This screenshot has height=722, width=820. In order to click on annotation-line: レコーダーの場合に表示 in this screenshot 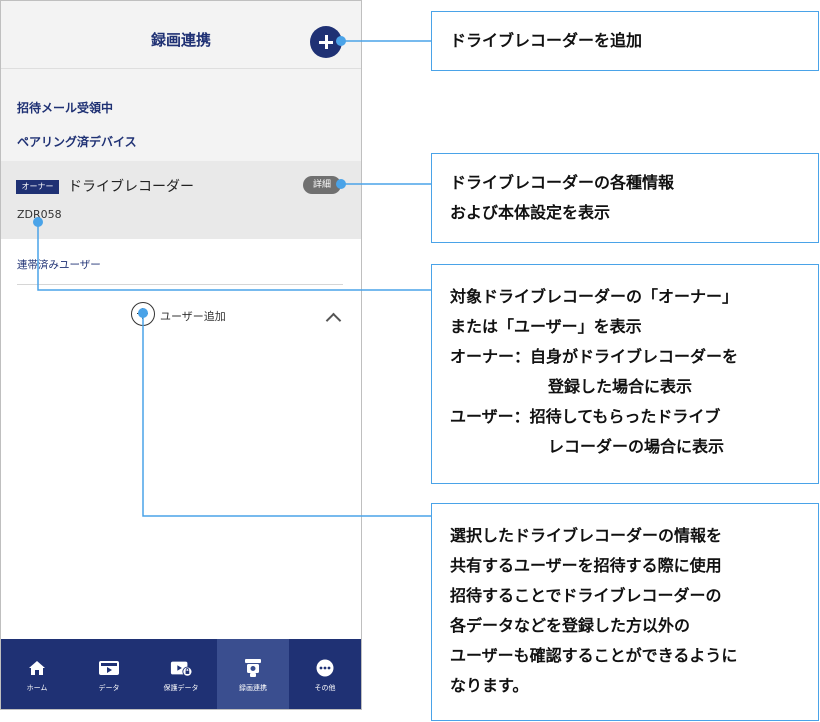, I will do `click(636, 446)`.